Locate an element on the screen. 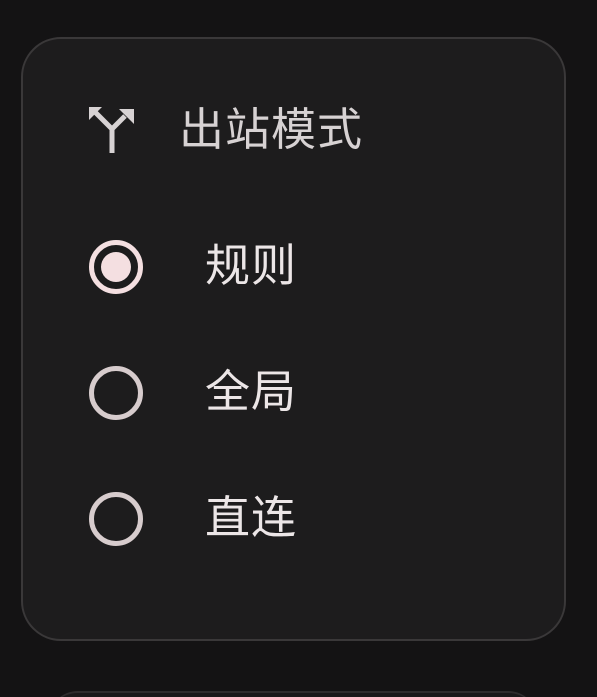  option-label: 规则 is located at coordinates (251, 265).